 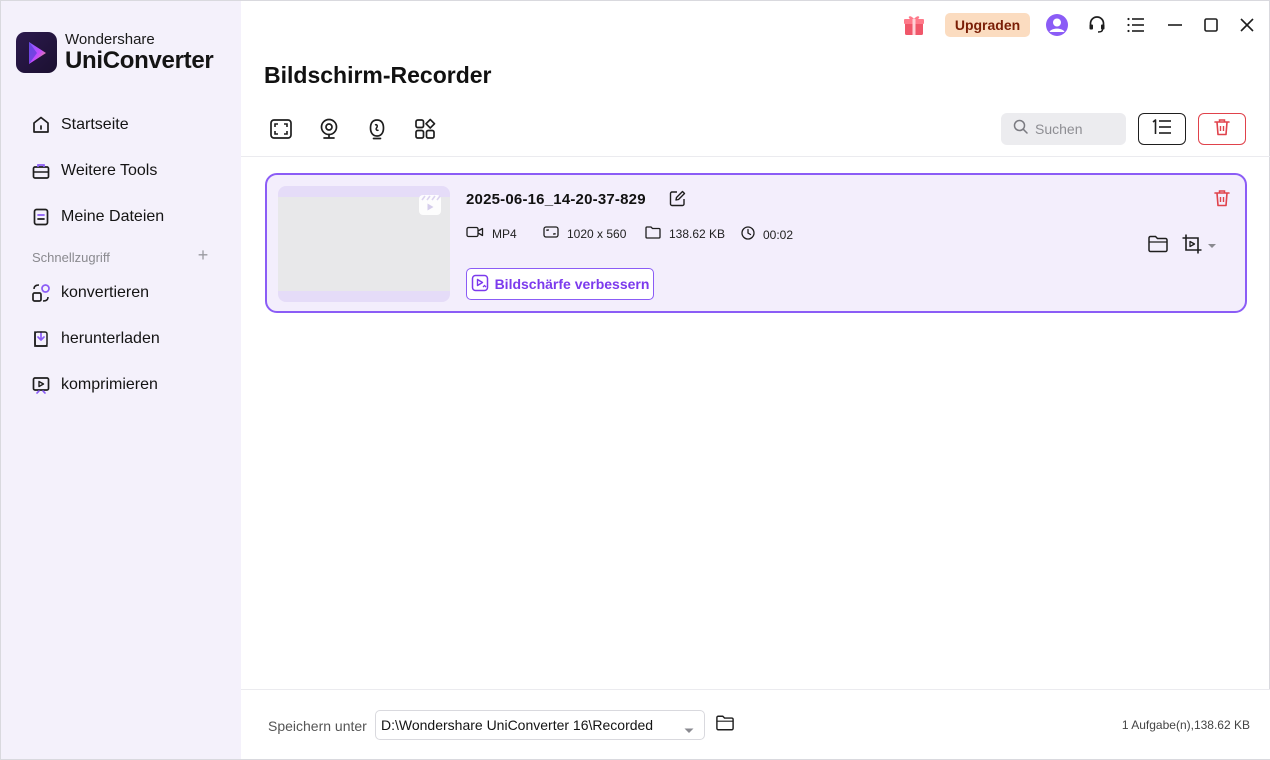 What do you see at coordinates (425, 129) in the screenshot?
I see `more-apps-icon` at bounding box center [425, 129].